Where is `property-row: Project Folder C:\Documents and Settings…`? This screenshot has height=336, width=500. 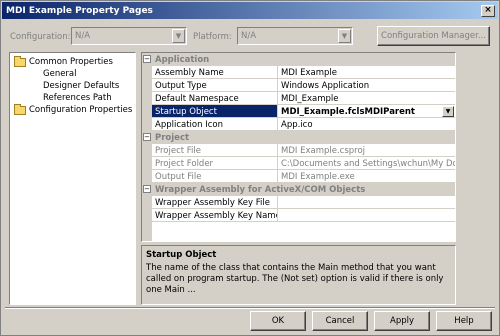
property-row: Project Folder C:\Documents and Settings… is located at coordinates (298, 163).